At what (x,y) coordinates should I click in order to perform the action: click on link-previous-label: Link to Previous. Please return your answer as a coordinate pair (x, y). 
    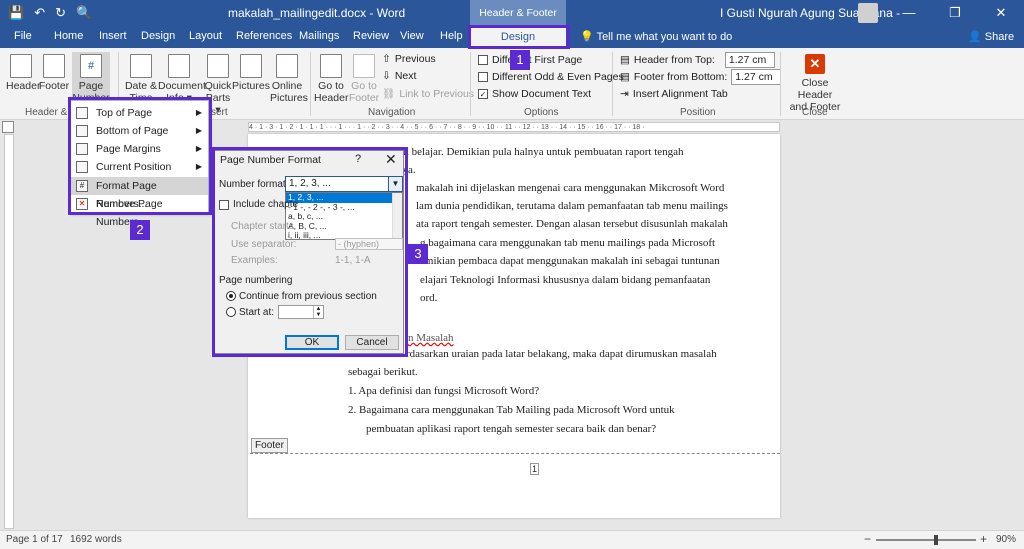
    Looking at the image, I should click on (437, 93).